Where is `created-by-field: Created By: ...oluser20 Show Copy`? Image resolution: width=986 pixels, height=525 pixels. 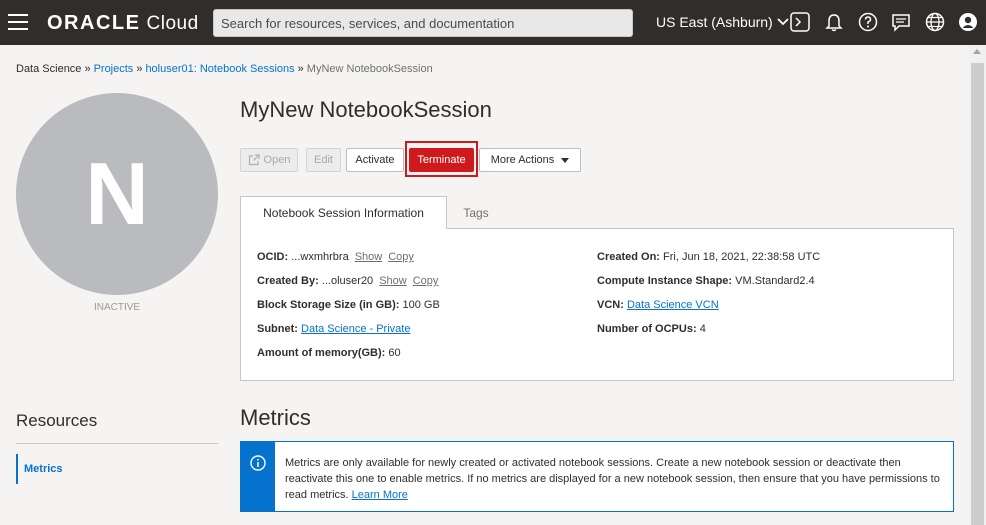 created-by-field: Created By: ...oluser20 Show Copy is located at coordinates (347, 281).